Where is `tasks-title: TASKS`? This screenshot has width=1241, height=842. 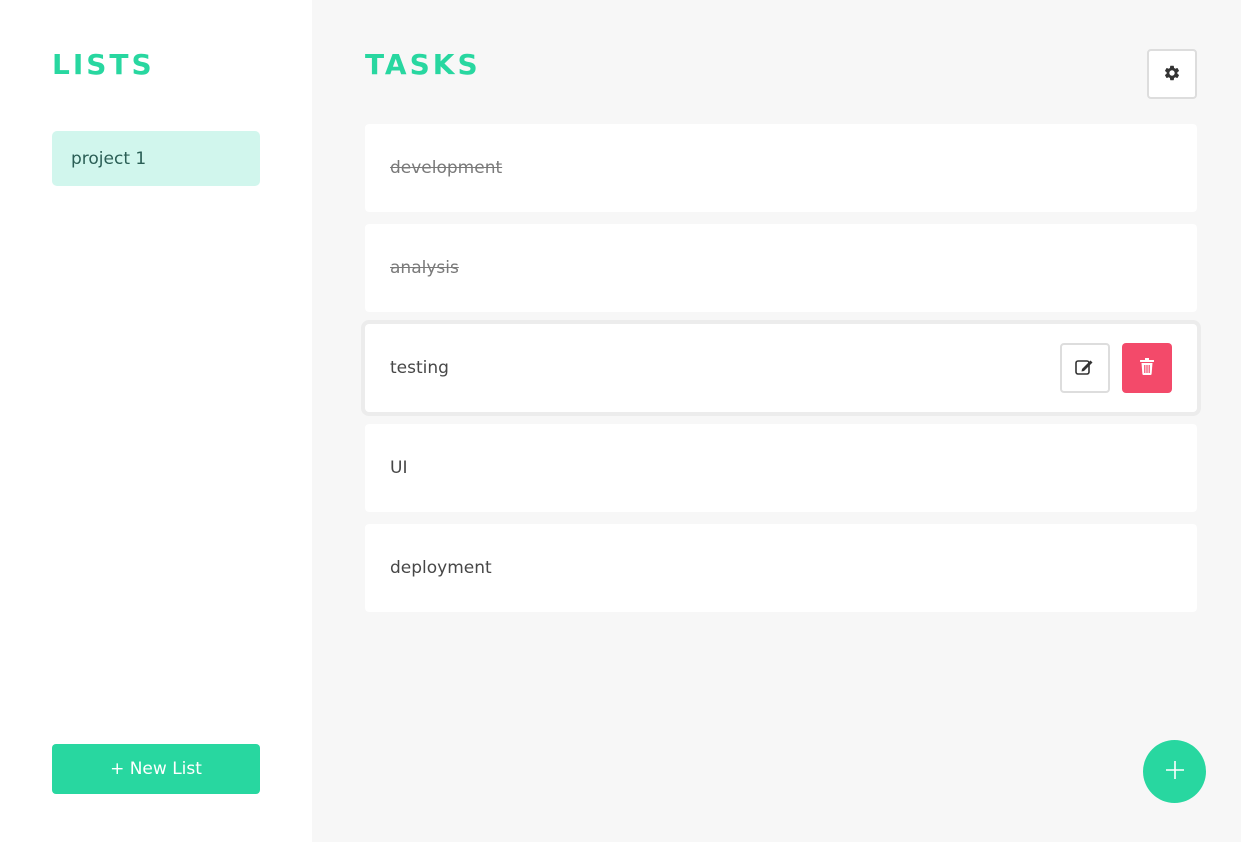 tasks-title: TASKS is located at coordinates (423, 64).